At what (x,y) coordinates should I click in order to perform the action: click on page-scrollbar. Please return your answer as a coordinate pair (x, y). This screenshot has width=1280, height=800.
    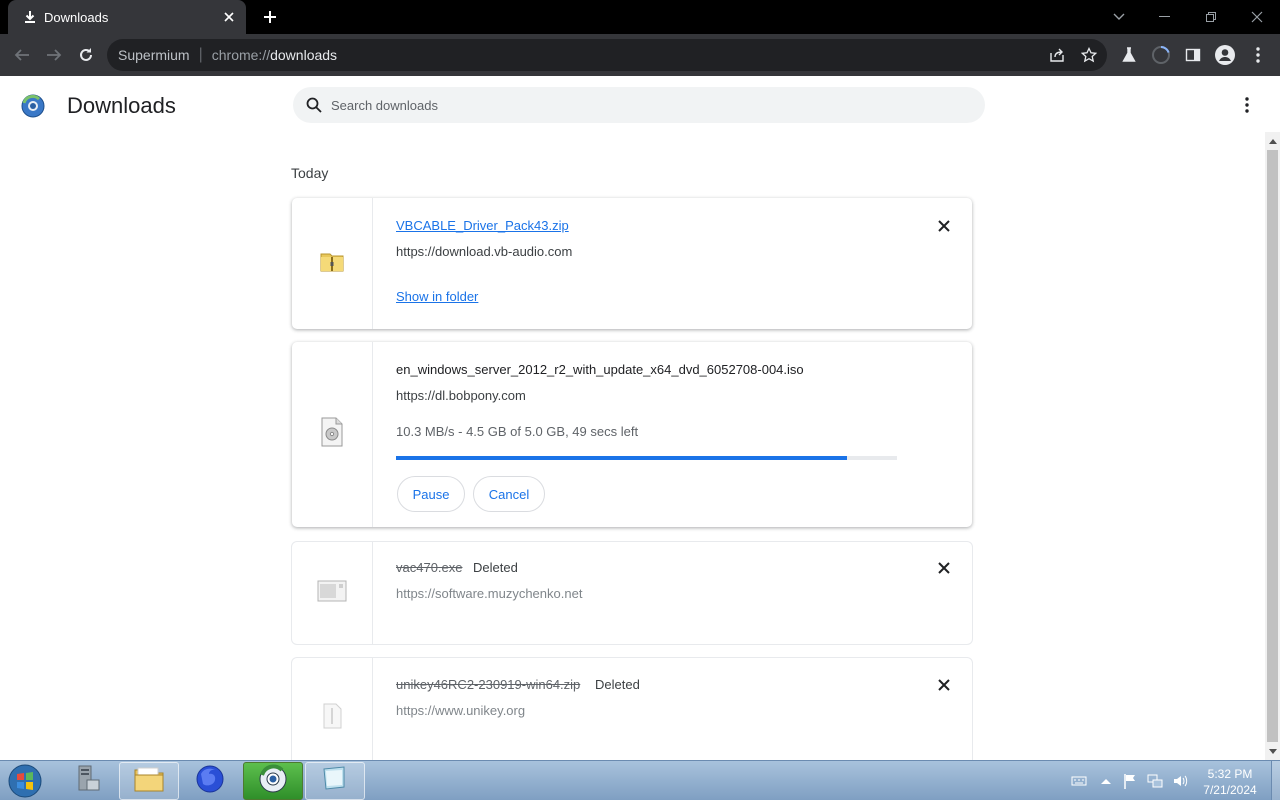
    Looking at the image, I should click on (1272, 446).